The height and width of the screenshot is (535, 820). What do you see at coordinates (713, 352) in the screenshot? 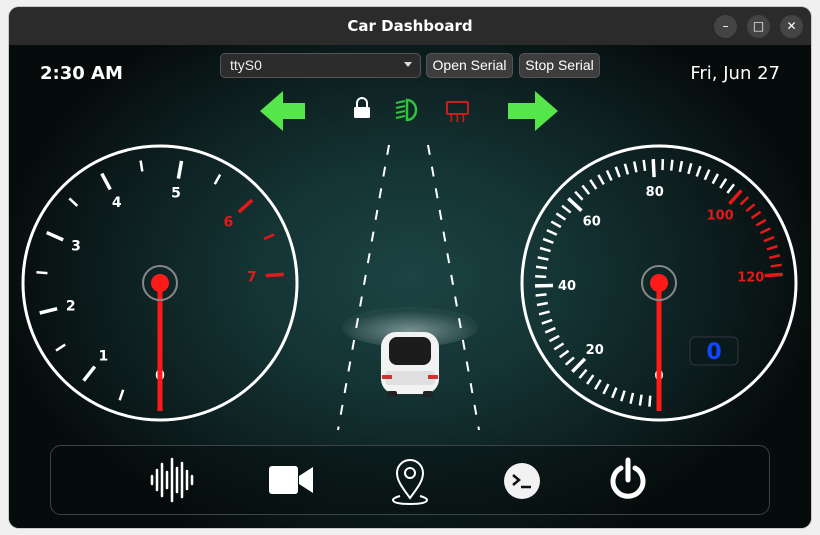
I see `digital-speed: 0` at bounding box center [713, 352].